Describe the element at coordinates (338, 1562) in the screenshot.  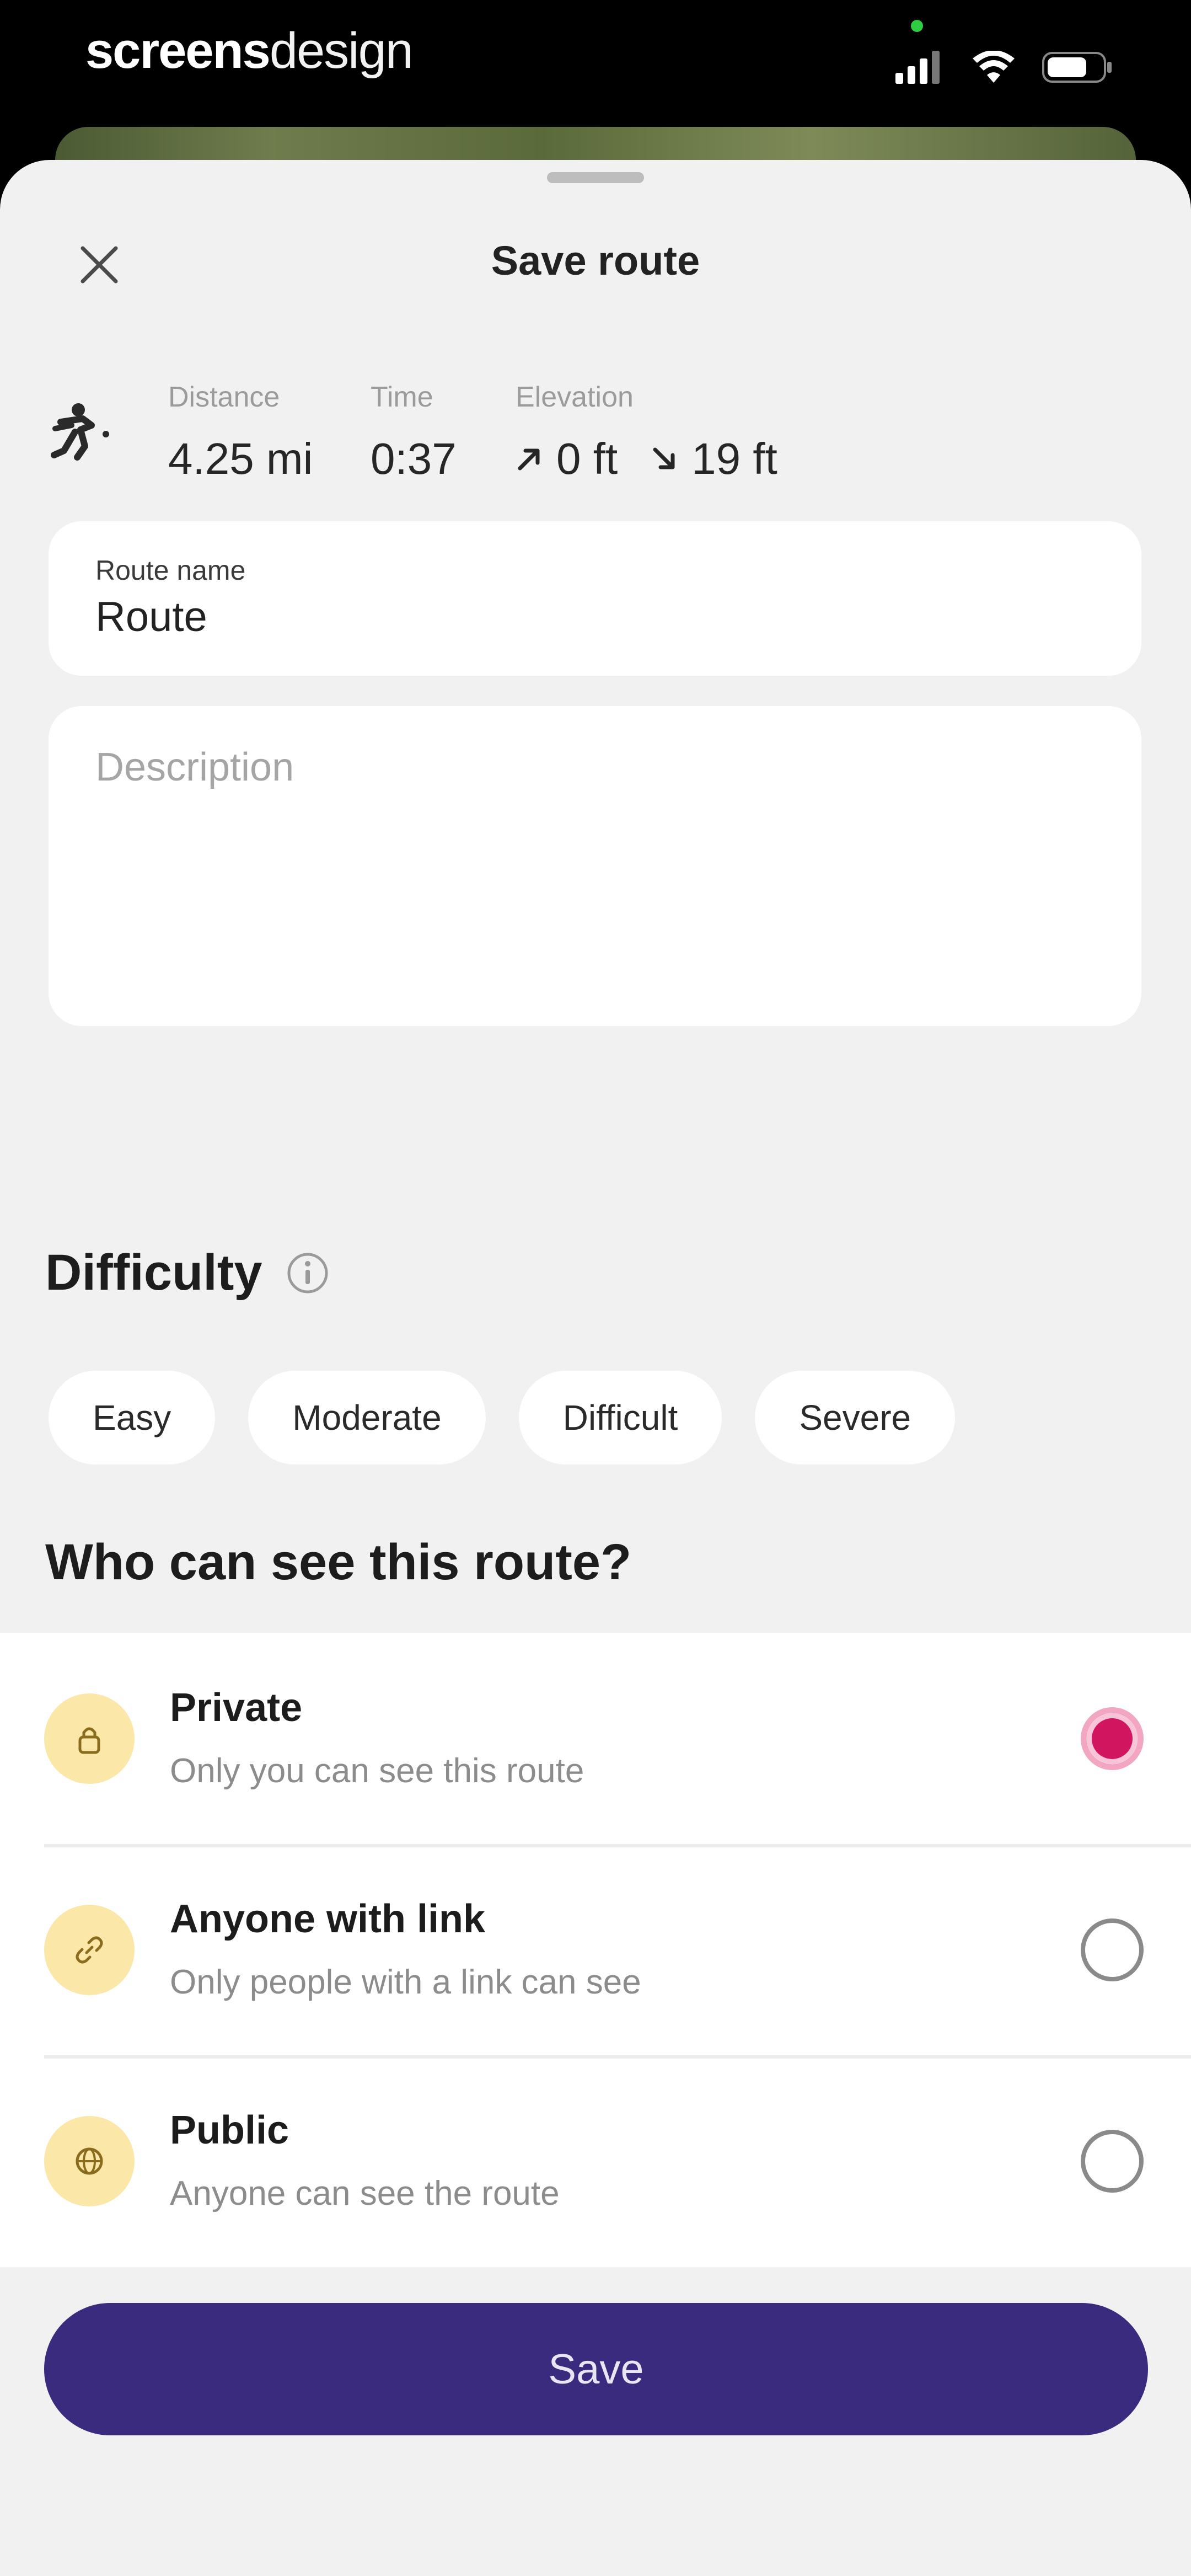
I see `visibility-heading: Who can see this route?` at that location.